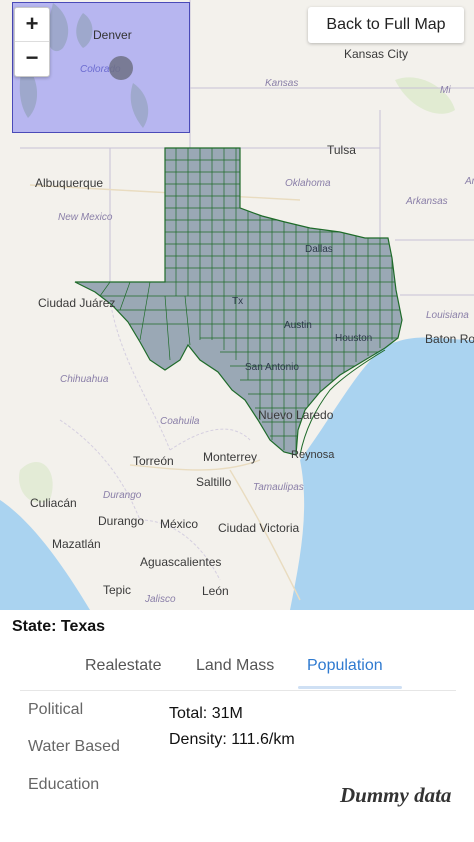  I want to click on city-label-tepic: Tepic, so click(117, 590).